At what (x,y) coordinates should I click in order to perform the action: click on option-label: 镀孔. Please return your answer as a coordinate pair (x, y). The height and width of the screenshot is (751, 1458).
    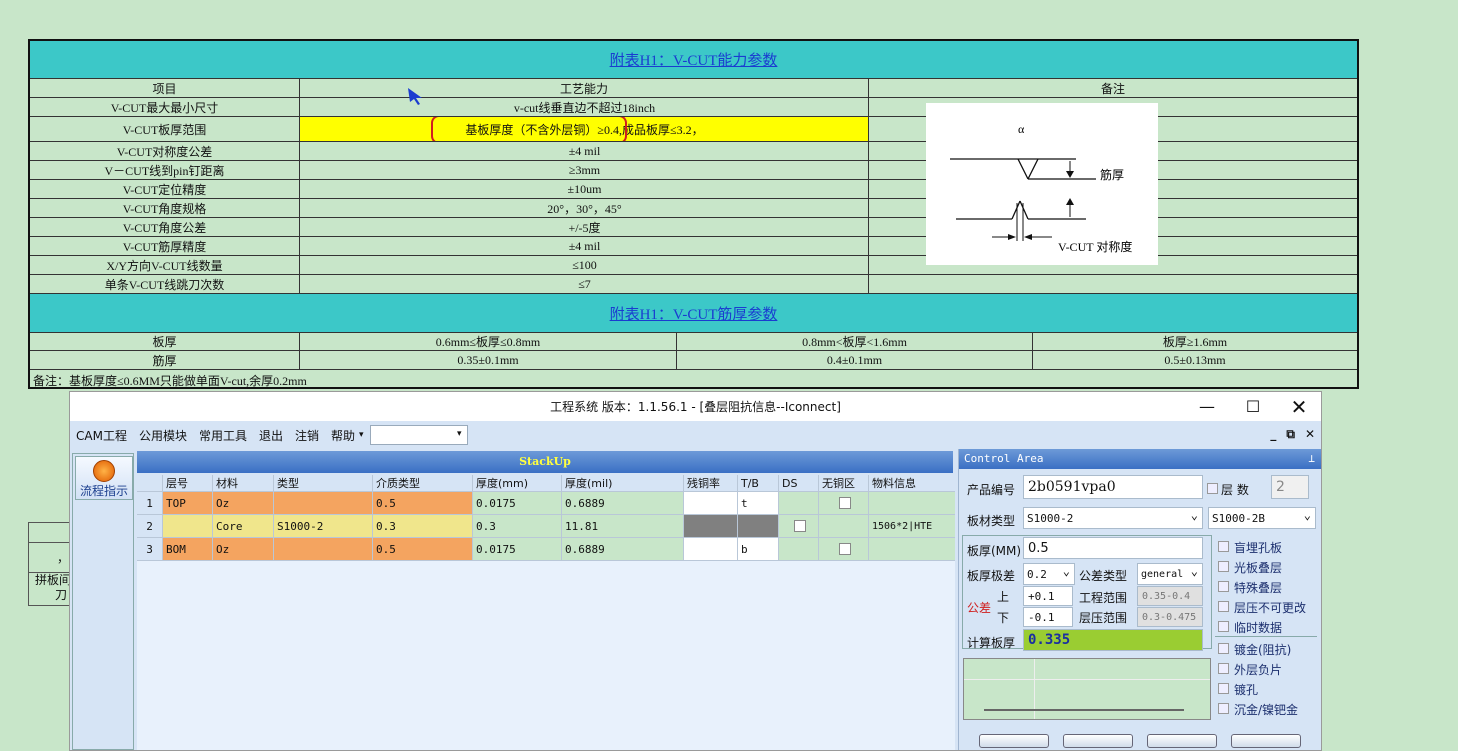
    Looking at the image, I should click on (1246, 690).